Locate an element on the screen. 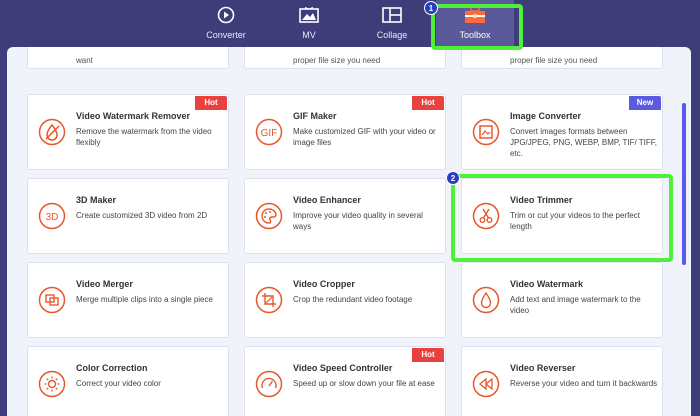  tool-desc: Correct your video color is located at coordinates (118, 383).